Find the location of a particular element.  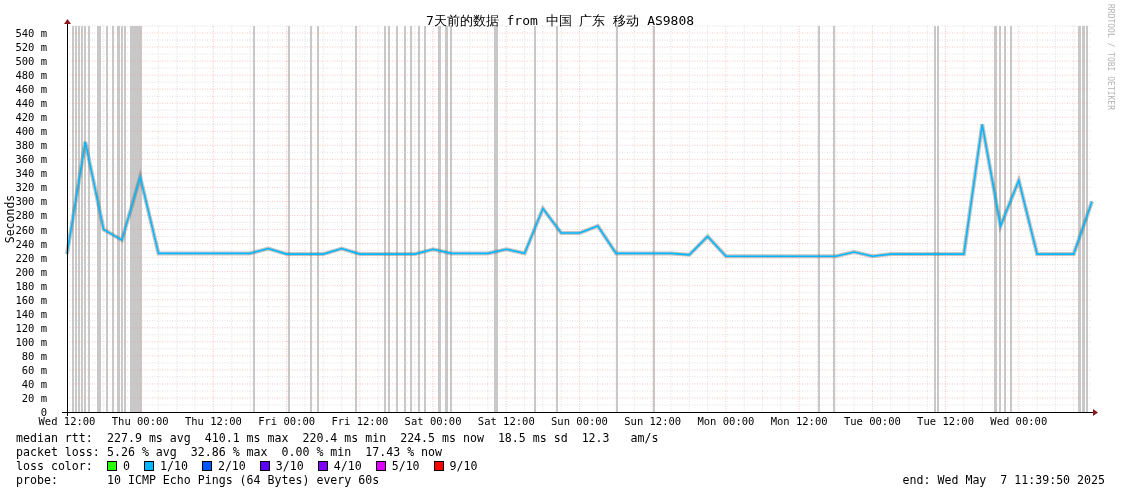

y-tick-label: 40 m is located at coordinates (34, 383).